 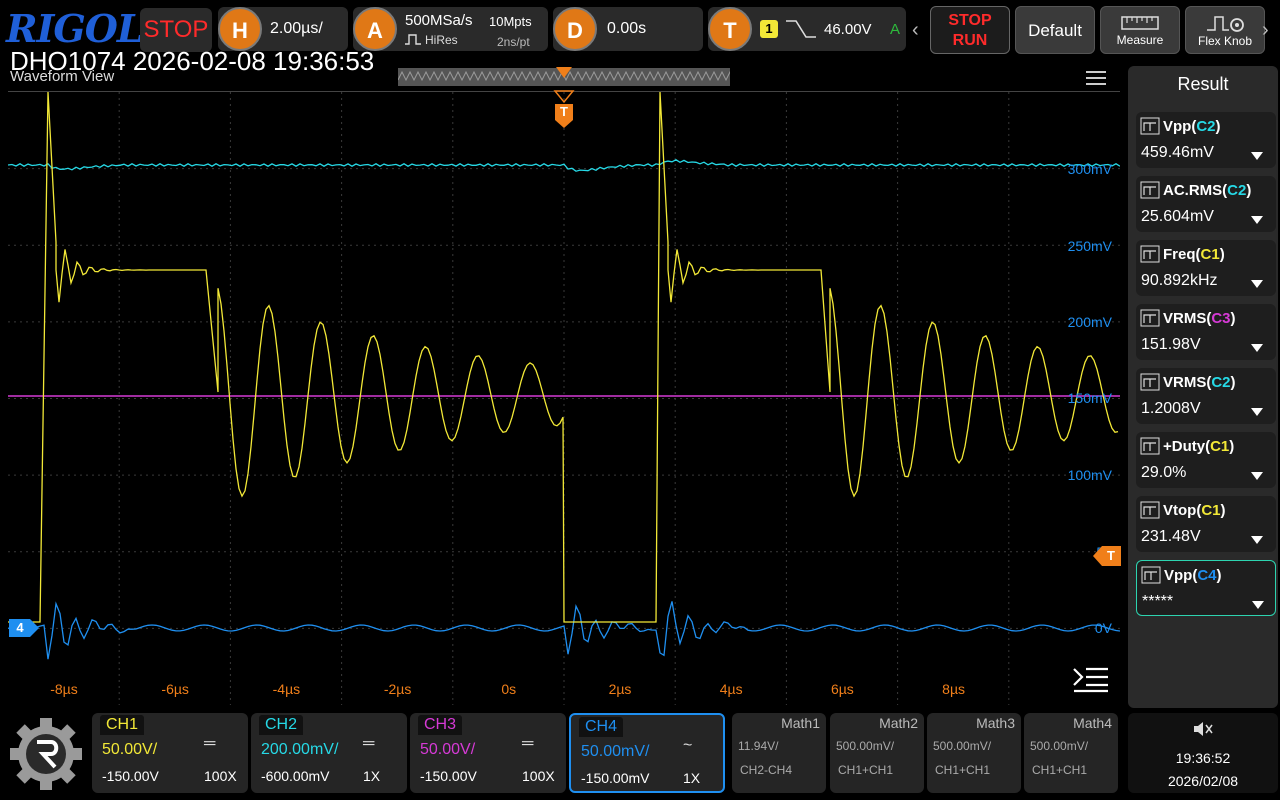 I want to click on run-label: RUN, so click(x=970, y=40).